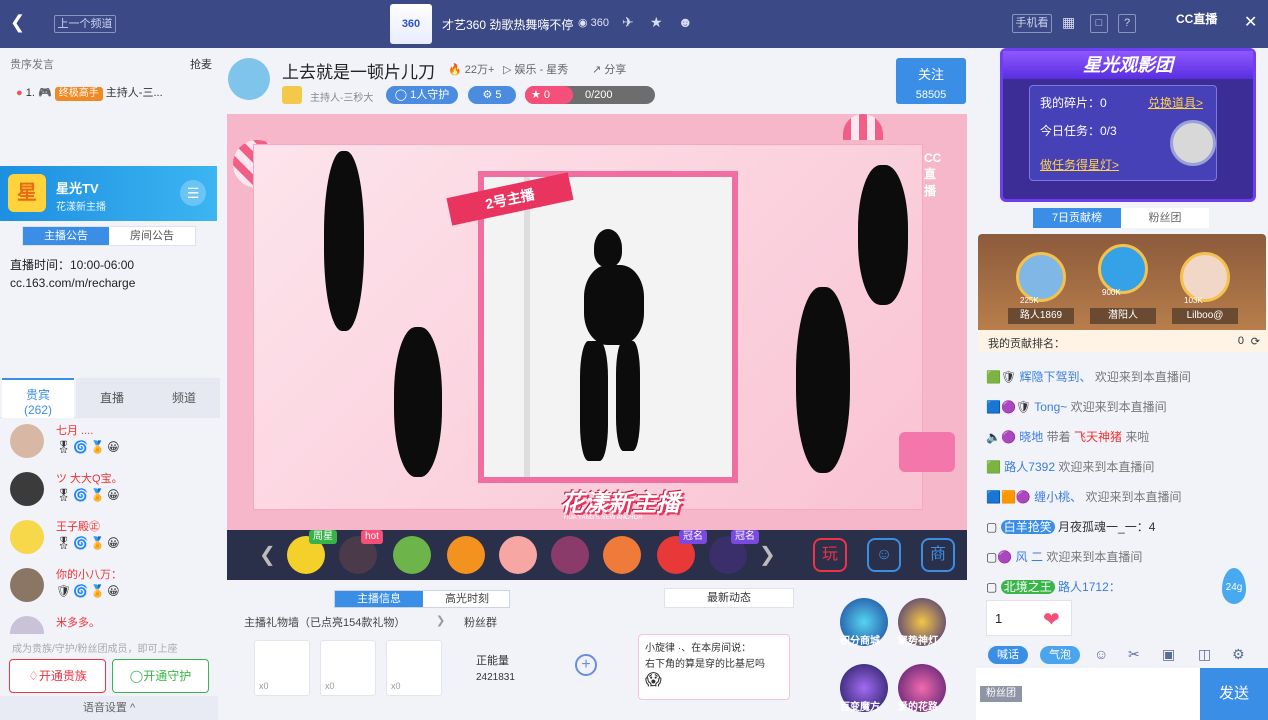 The image size is (1268, 720). What do you see at coordinates (341, 96) in the screenshot?
I see `host-name: 主持人-三秒大` at bounding box center [341, 96].